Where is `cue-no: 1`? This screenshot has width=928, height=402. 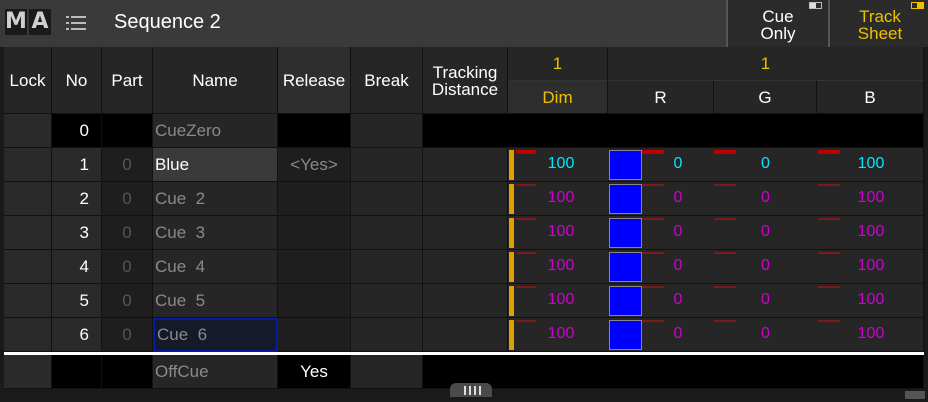
cue-no: 1 is located at coordinates (77, 165).